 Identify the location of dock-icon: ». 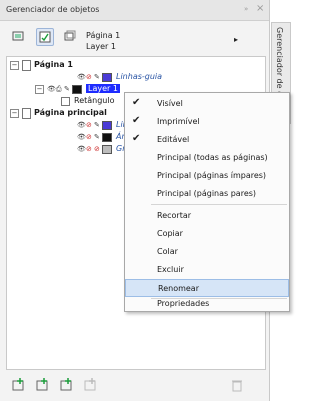
(246, 9).